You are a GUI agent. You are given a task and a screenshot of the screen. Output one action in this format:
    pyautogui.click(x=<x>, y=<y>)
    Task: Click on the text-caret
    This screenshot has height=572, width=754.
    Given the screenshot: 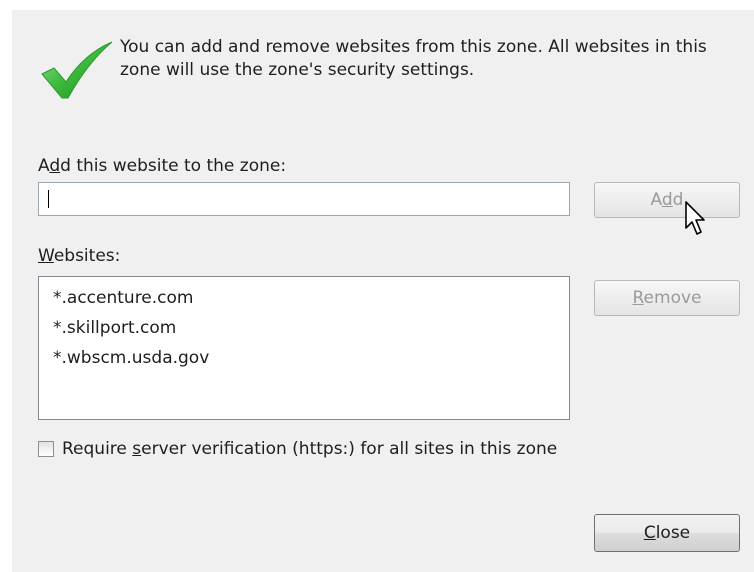 What is the action you would take?
    pyautogui.click(x=48, y=199)
    